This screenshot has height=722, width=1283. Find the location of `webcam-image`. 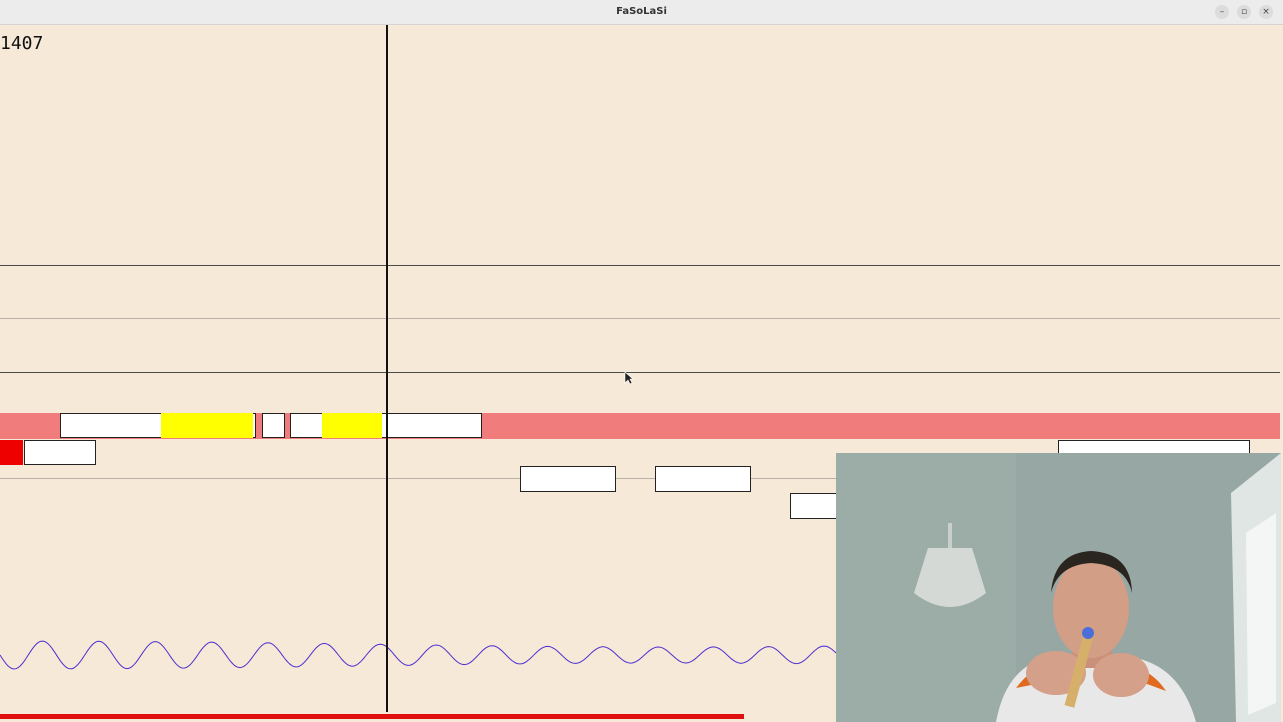

webcam-image is located at coordinates (1058, 587).